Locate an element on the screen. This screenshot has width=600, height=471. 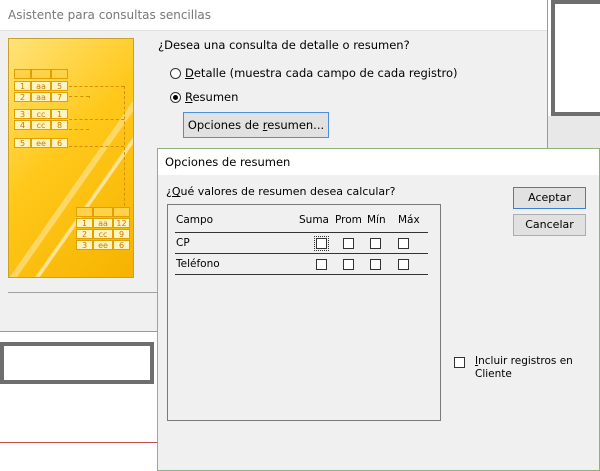
telefono-max-checkbox is located at coordinates (403, 264).